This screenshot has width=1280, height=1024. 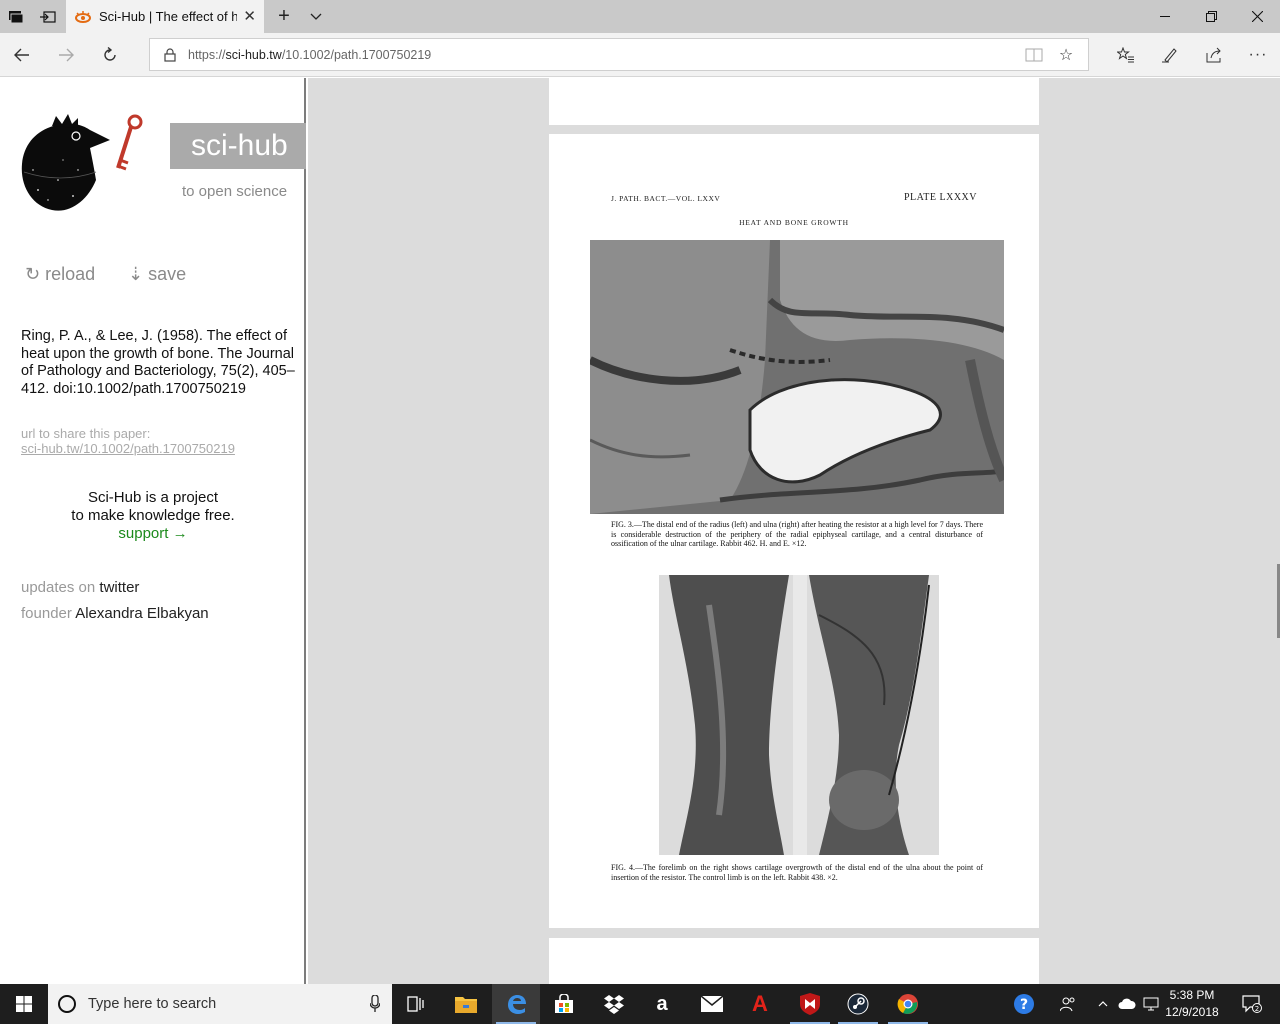 I want to click on title-bar: Sci-Hub | The effect of h ✕ +, so click(x=640, y=16).